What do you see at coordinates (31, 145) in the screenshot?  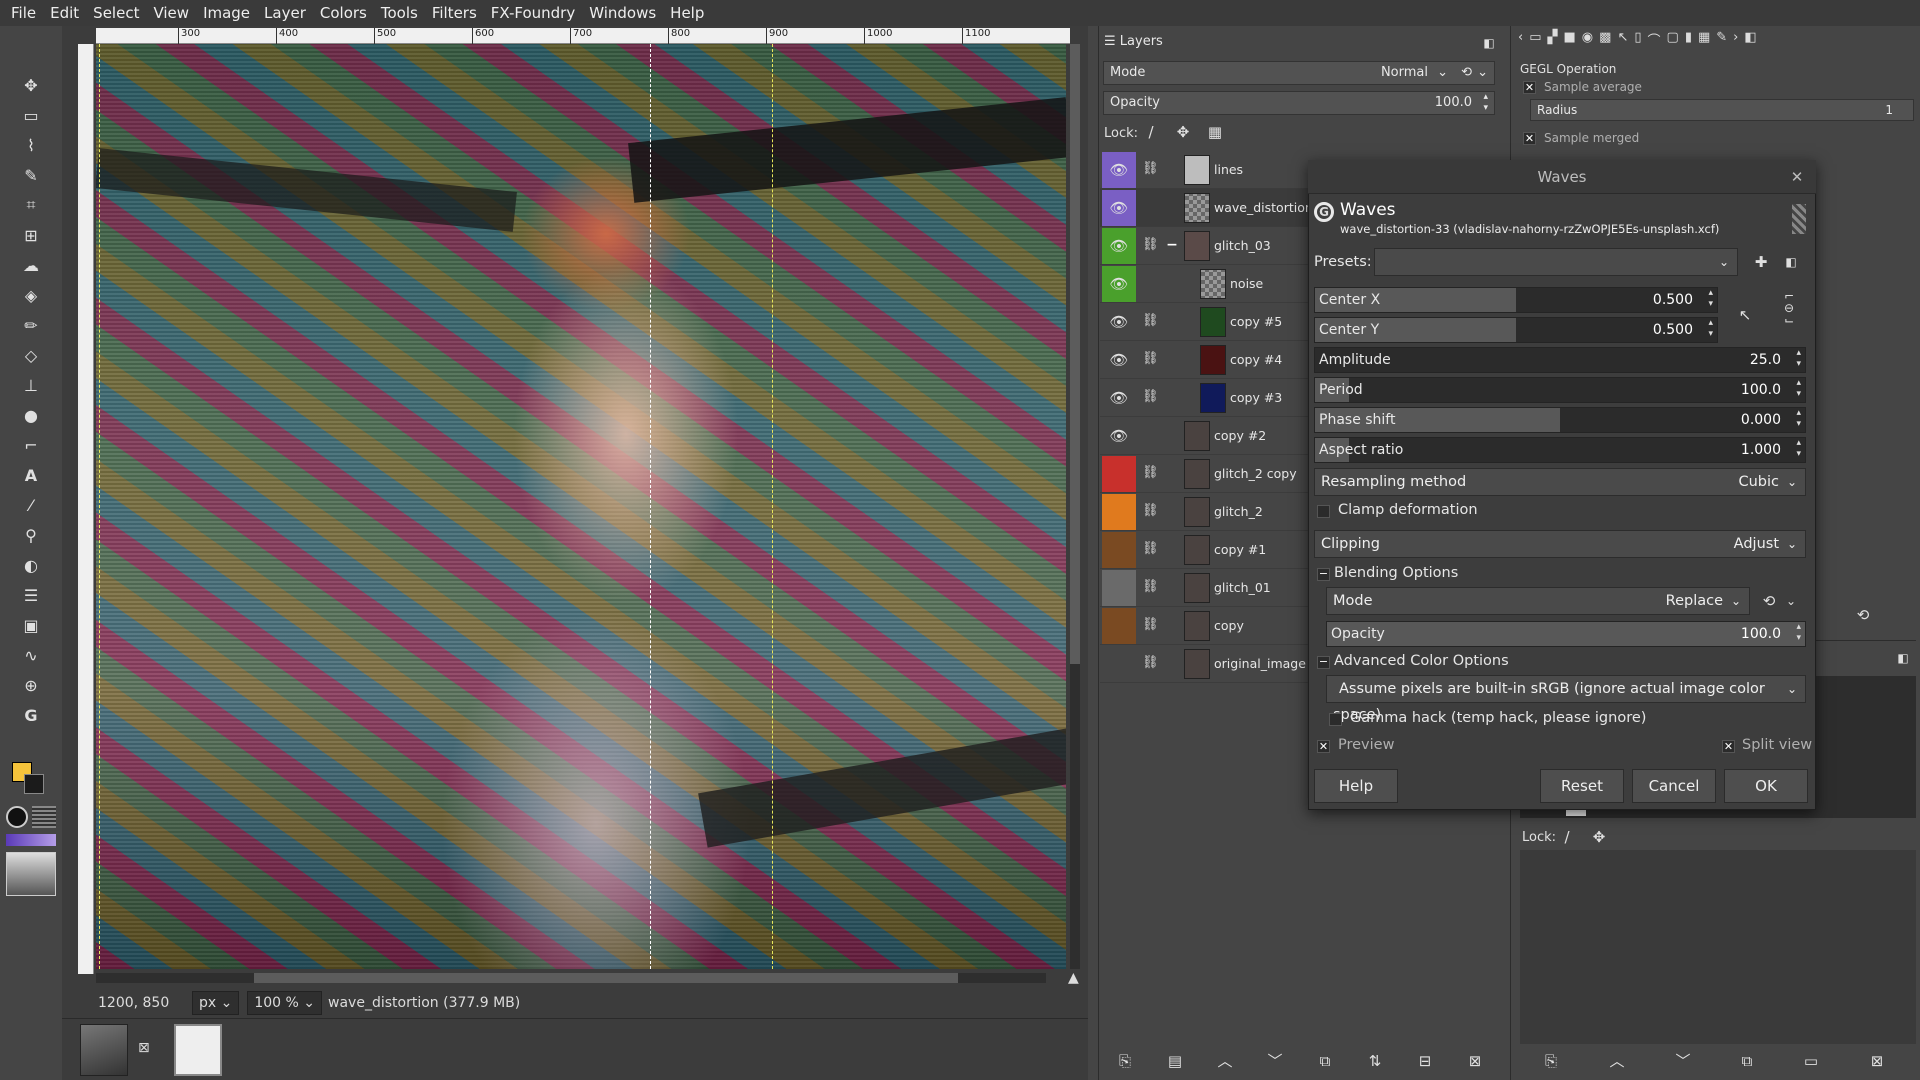 I see `lasso-tool-icon: ⌇` at bounding box center [31, 145].